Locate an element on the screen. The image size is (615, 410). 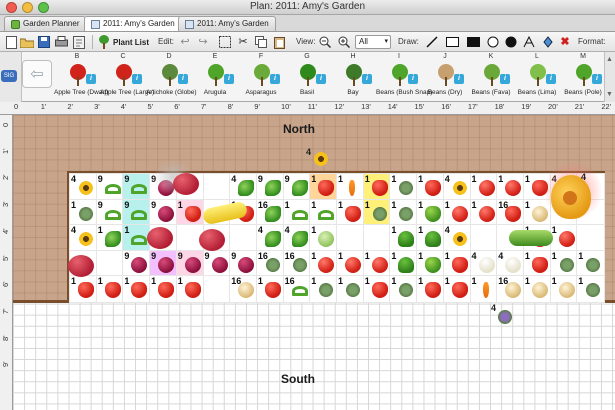
palette-back-arrow-icon: ⇦ is located at coordinates (37, 74).